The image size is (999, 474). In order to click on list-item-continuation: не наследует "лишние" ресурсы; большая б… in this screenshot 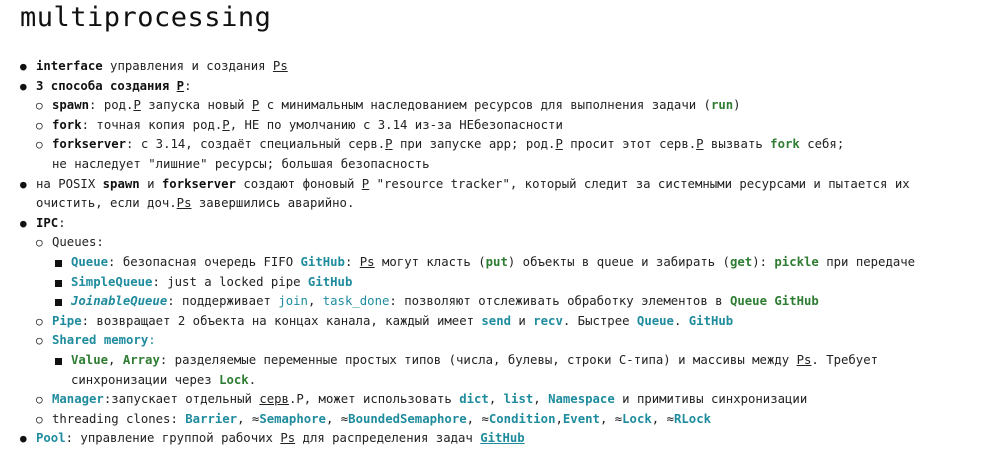, I will do `click(241, 163)`.